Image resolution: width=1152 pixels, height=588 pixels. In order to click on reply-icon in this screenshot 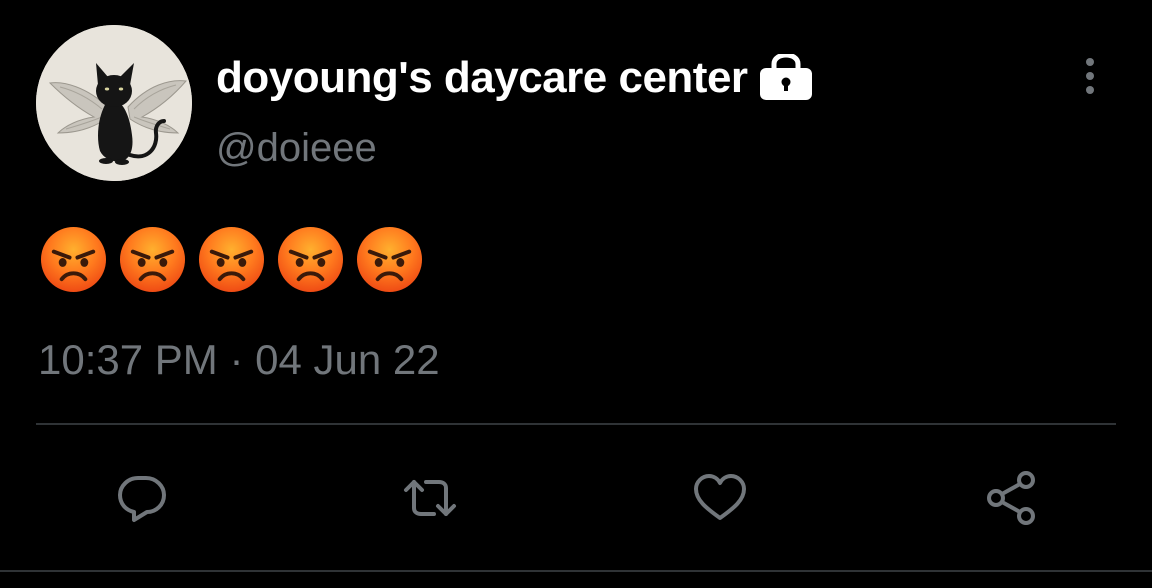, I will do `click(142, 499)`.